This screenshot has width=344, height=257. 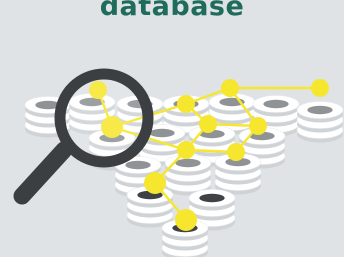 What do you see at coordinates (43, 173) in the screenshot?
I see `magnifier-handle` at bounding box center [43, 173].